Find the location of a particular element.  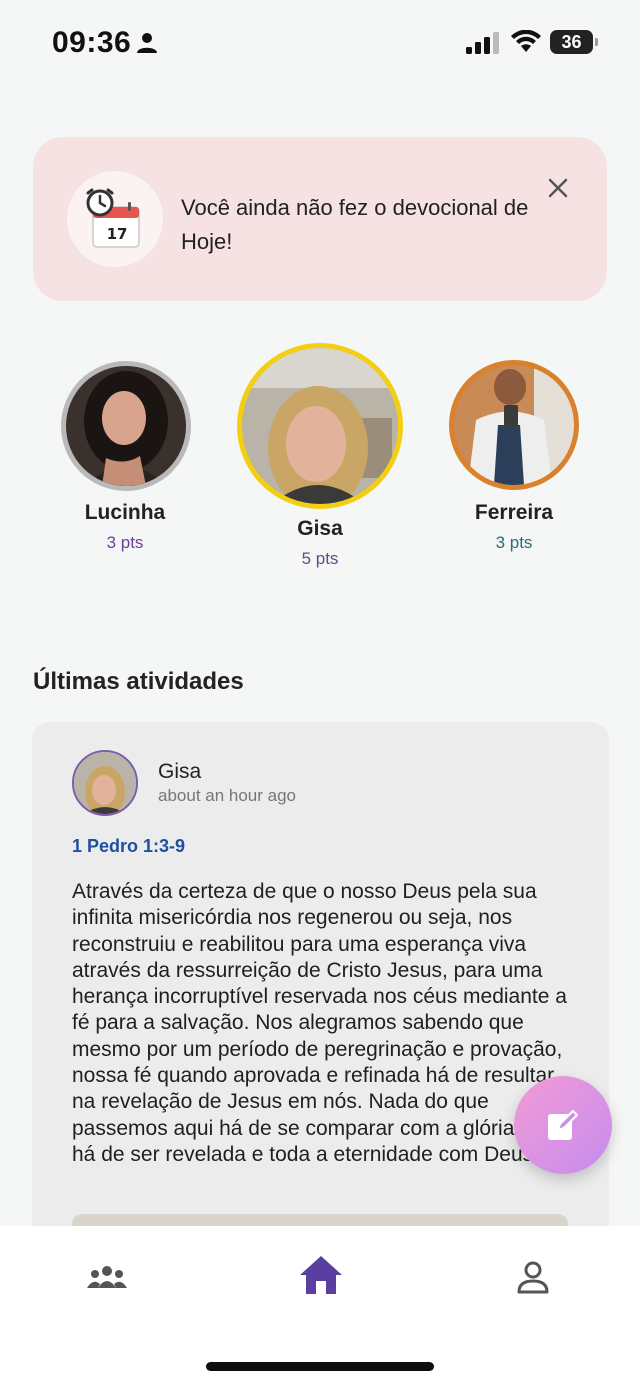

battery-level: 36 is located at coordinates (571, 42).